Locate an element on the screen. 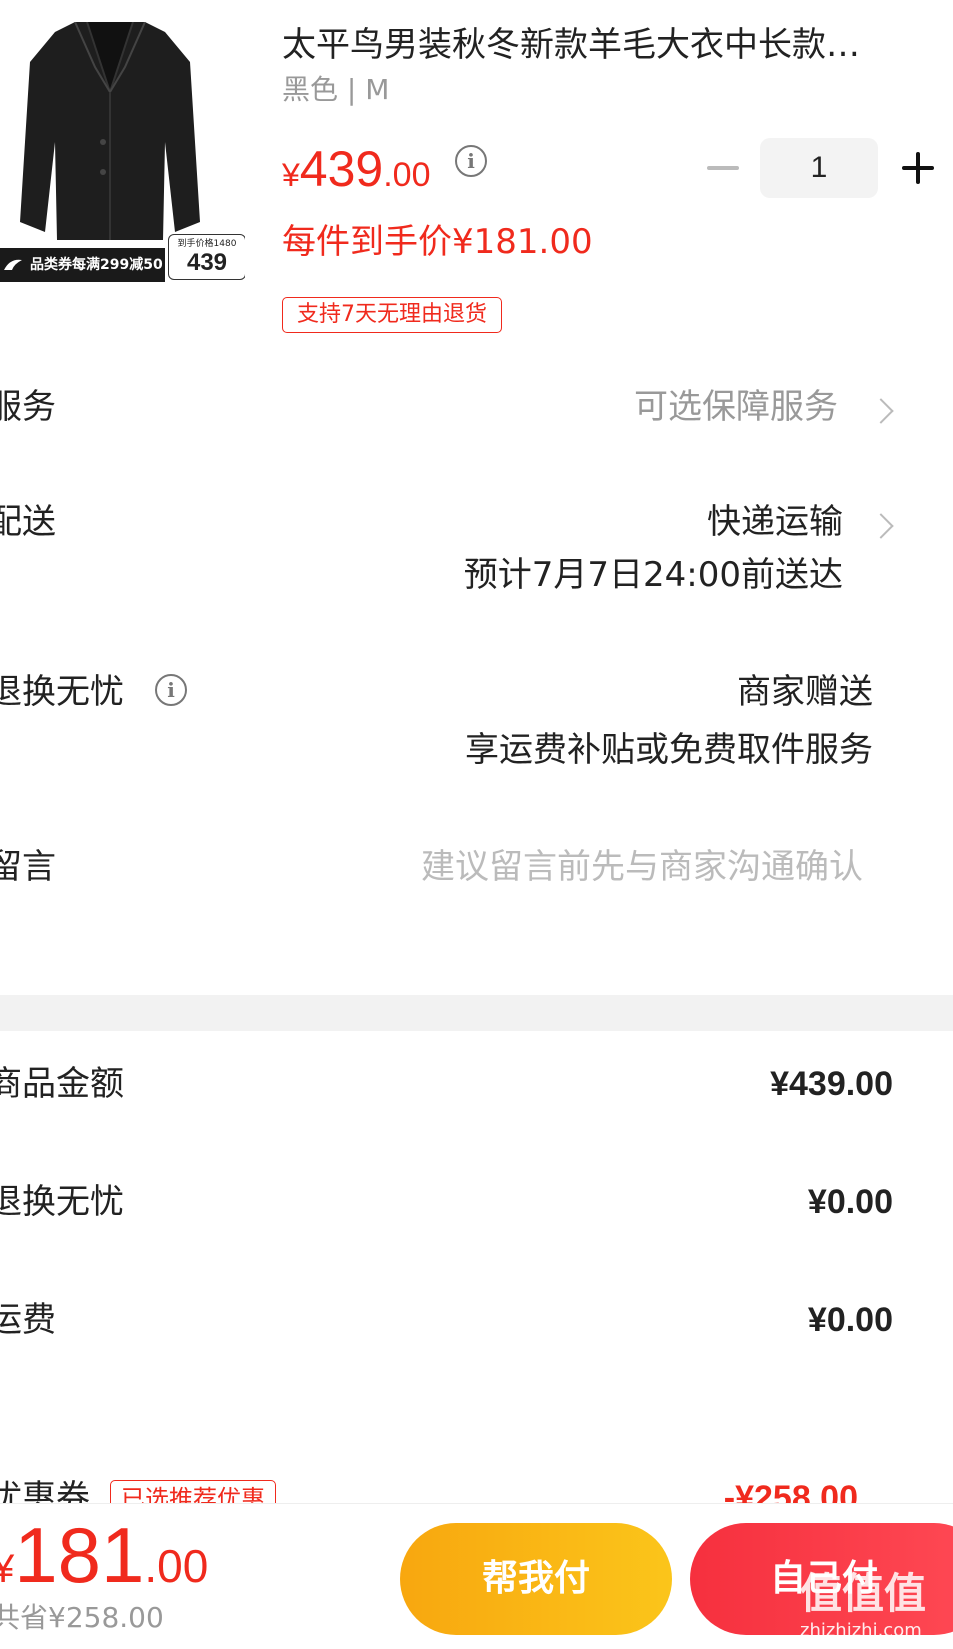  delivery-value: 快递运输 is located at coordinates (775, 522).